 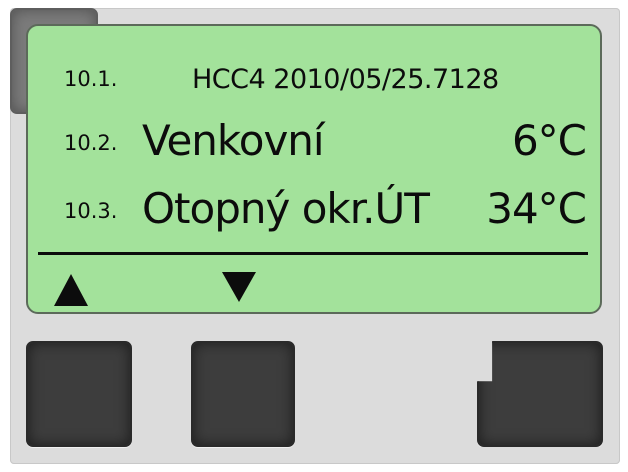 I want to click on select-button, so click(x=540, y=394).